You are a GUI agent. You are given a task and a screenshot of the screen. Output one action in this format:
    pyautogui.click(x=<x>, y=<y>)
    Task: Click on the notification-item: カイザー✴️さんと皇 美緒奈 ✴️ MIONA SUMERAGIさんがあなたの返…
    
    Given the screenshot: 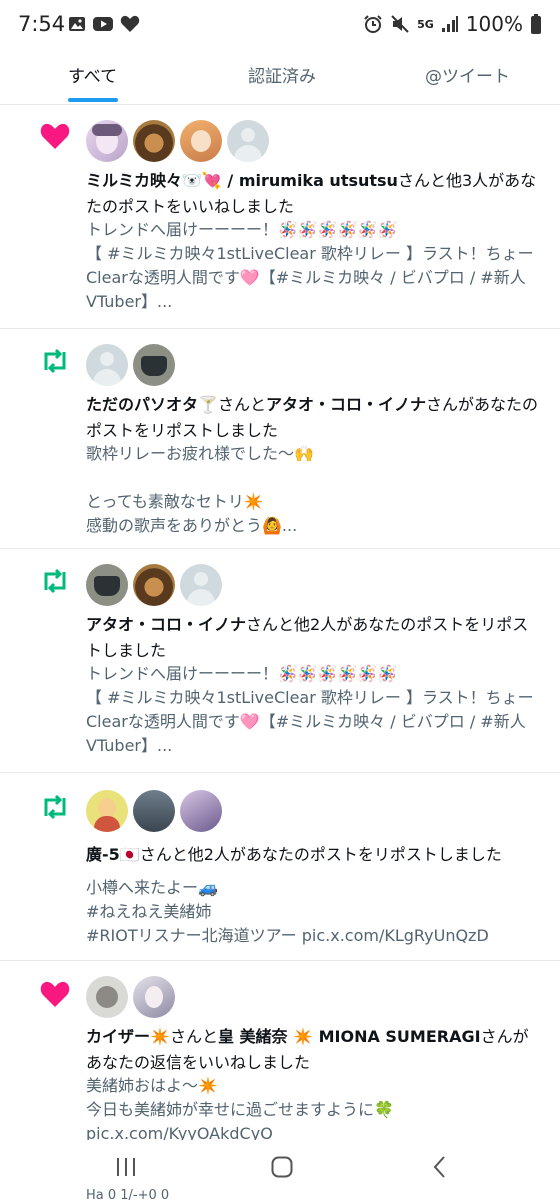 What is the action you would take?
    pyautogui.click(x=280, y=1050)
    